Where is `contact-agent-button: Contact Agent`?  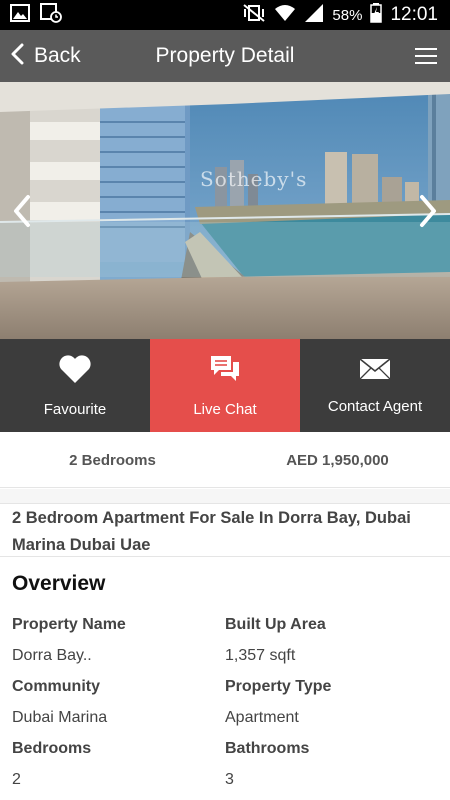 contact-agent-button: Contact Agent is located at coordinates (375, 385).